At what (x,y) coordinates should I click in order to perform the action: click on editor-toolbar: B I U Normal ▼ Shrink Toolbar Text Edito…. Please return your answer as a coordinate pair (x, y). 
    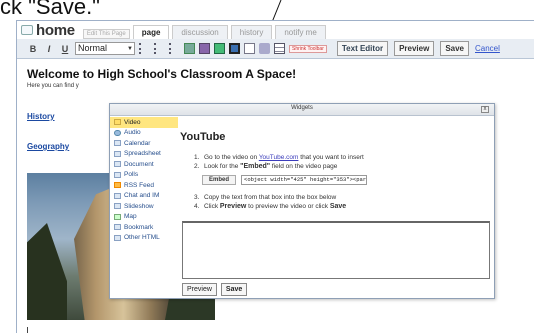
    Looking at the image, I should click on (275, 49).